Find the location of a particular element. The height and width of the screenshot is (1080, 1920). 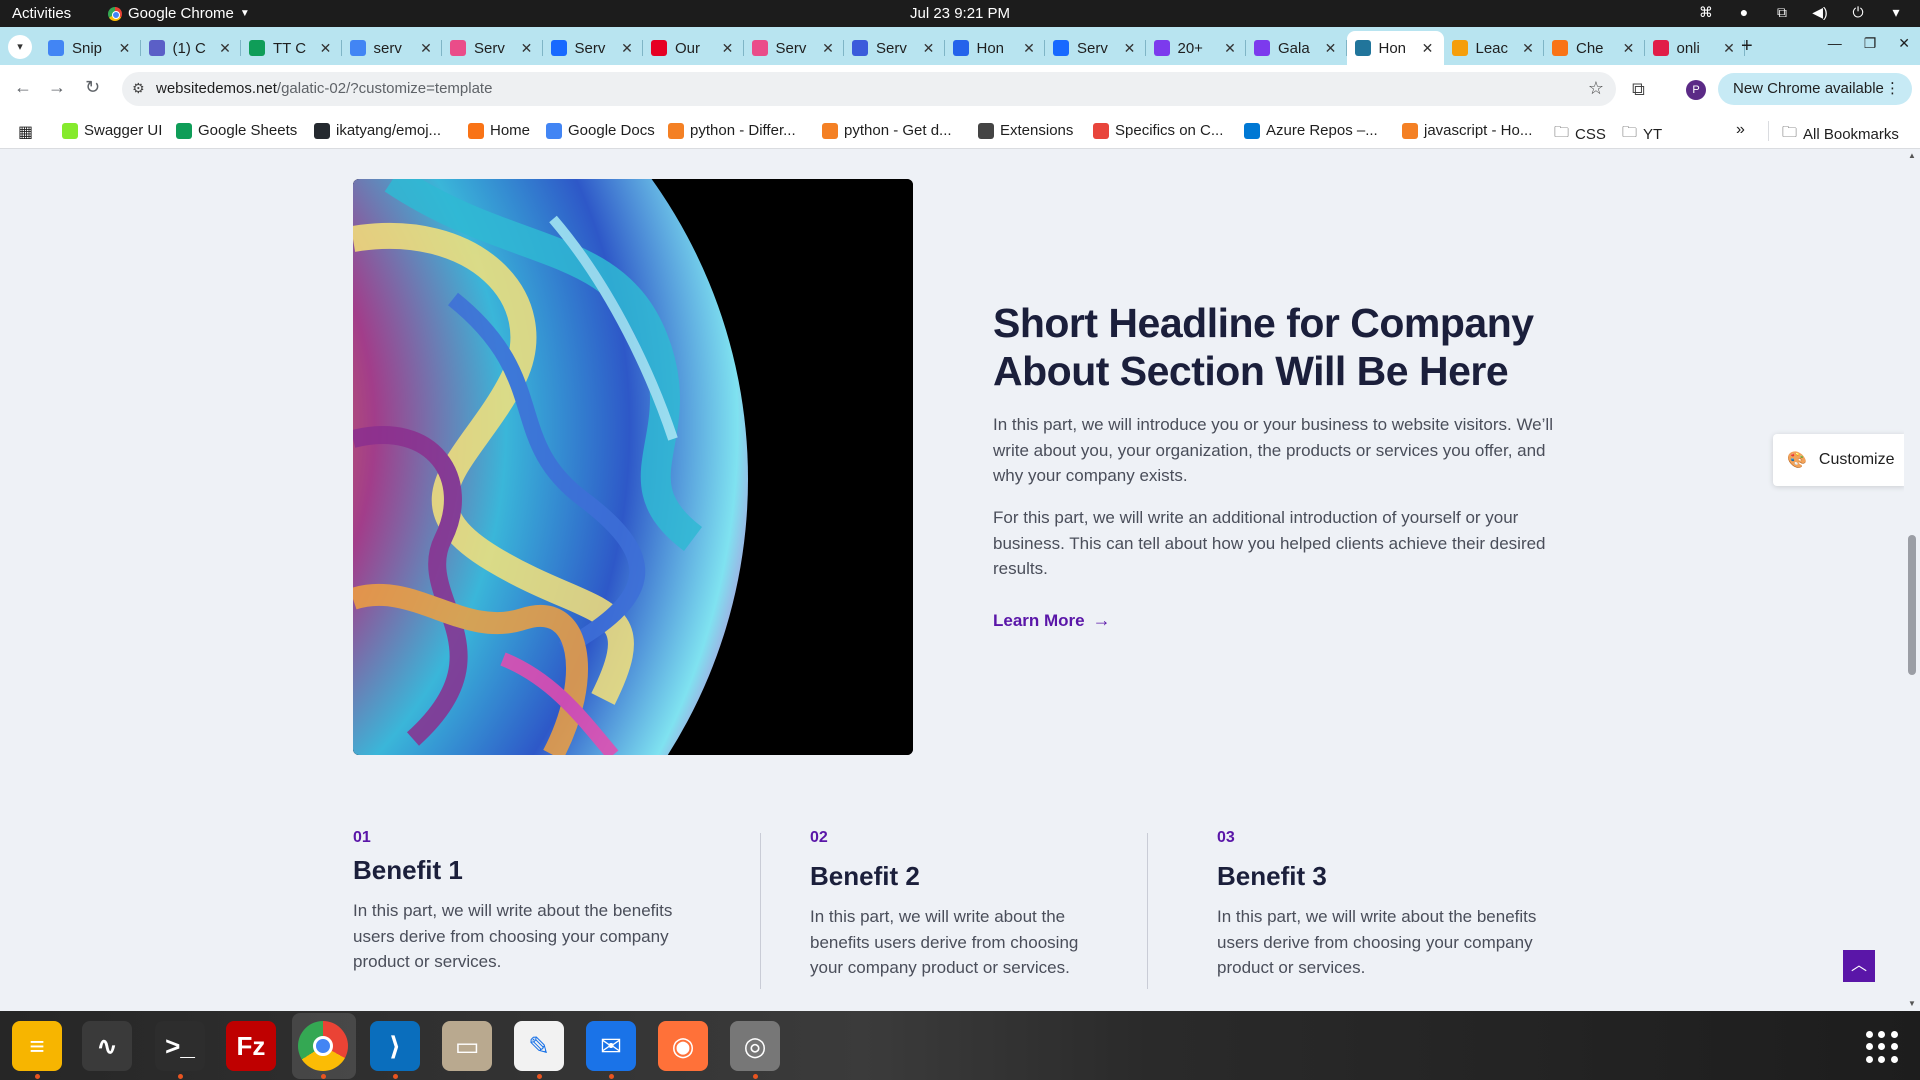

apps-grid-icon: ▦ is located at coordinates (25, 132).